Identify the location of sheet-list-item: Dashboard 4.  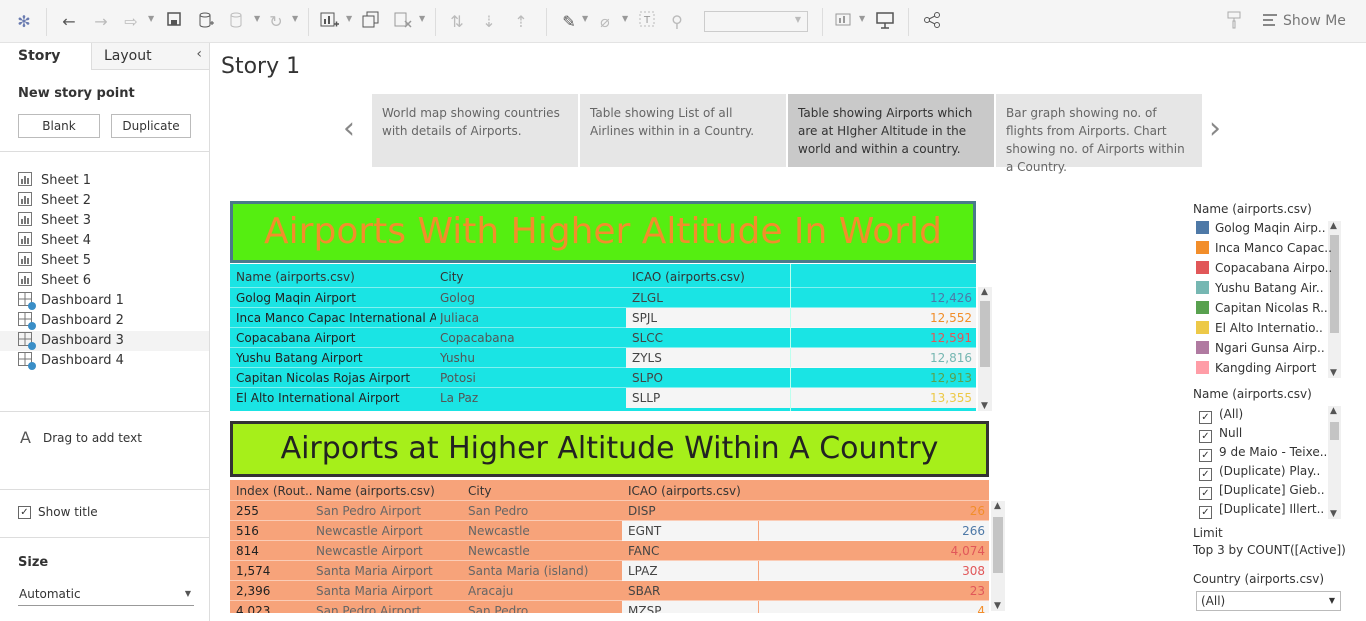
(71, 361).